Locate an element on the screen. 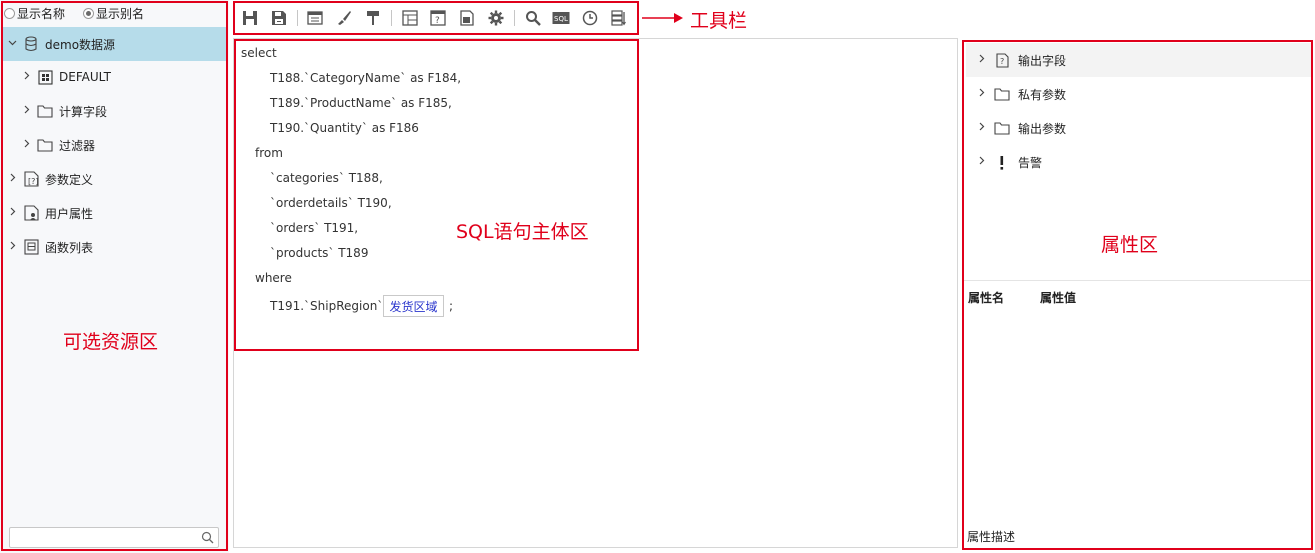 The width and height of the screenshot is (1315, 553). save-as-icon is located at coordinates (279, 18).